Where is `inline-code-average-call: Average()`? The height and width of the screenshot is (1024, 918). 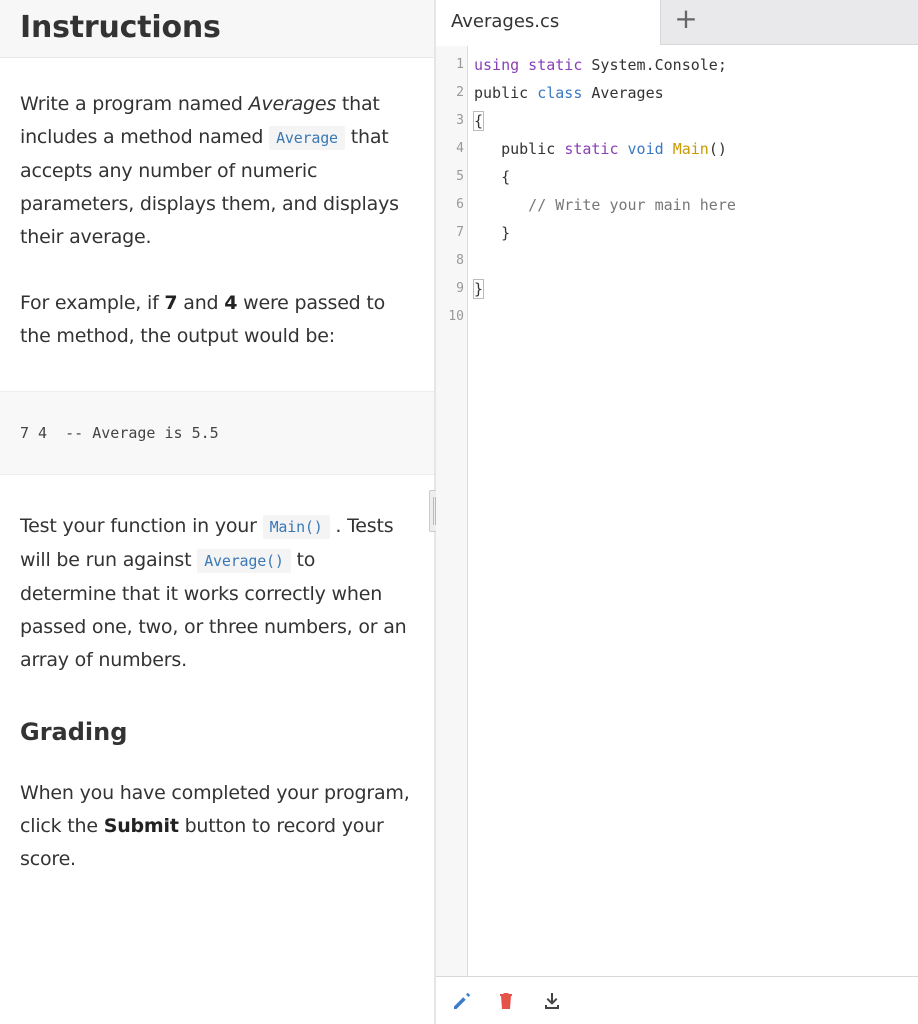 inline-code-average-call: Average() is located at coordinates (244, 561).